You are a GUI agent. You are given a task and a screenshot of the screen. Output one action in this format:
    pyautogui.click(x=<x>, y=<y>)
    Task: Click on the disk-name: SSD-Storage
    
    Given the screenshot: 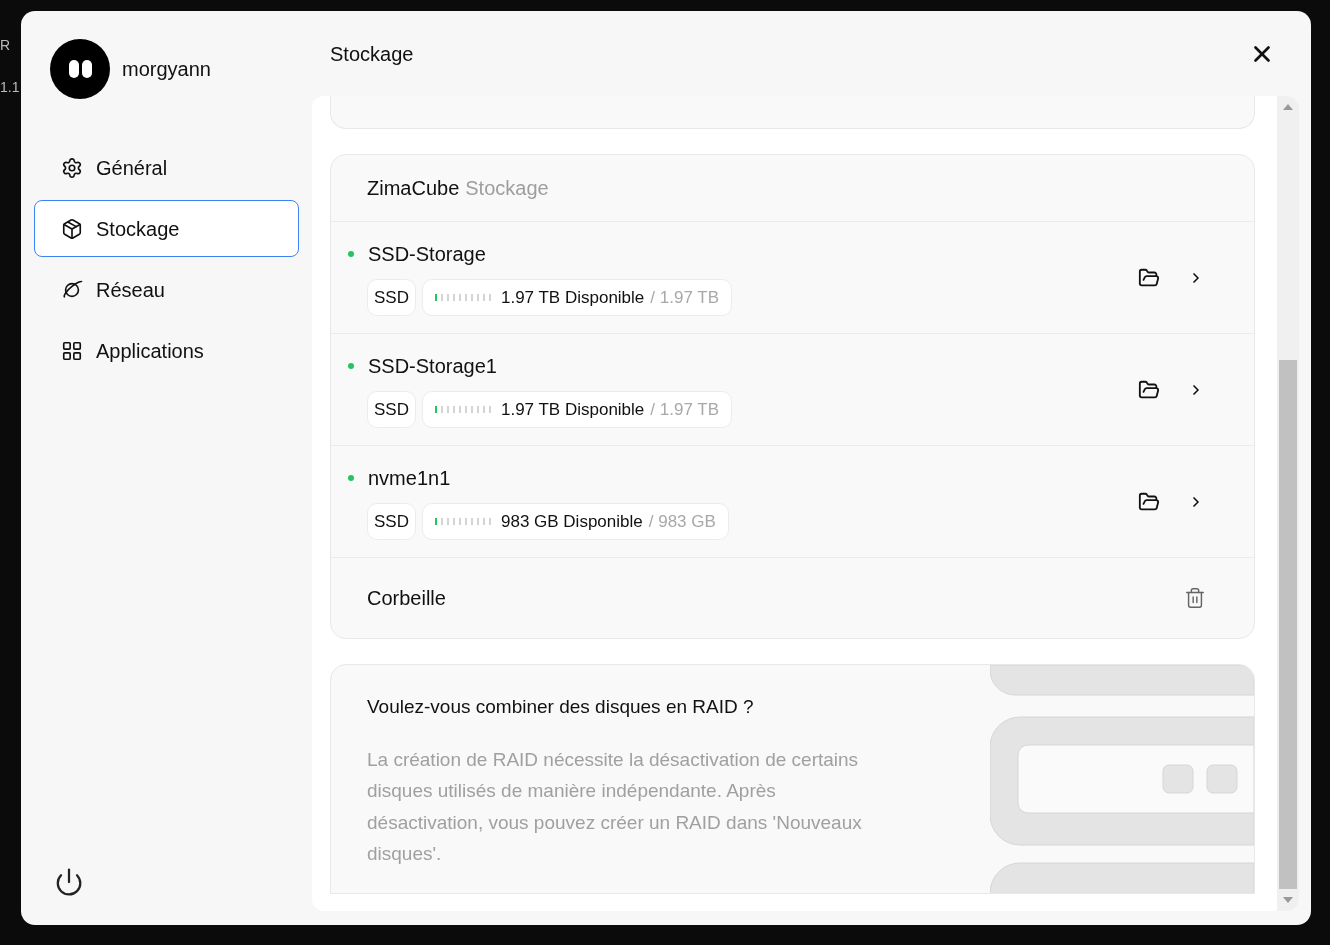 What is the action you would take?
    pyautogui.click(x=427, y=254)
    